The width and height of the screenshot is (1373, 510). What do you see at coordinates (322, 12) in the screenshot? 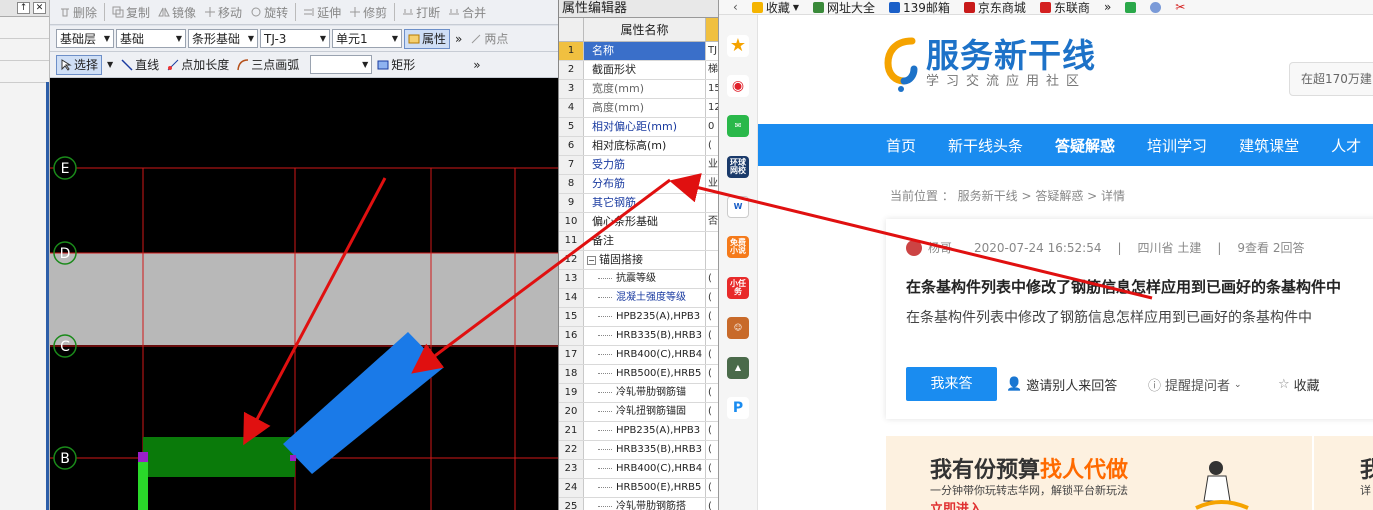
I see `extend-button: 延伸` at bounding box center [322, 12].